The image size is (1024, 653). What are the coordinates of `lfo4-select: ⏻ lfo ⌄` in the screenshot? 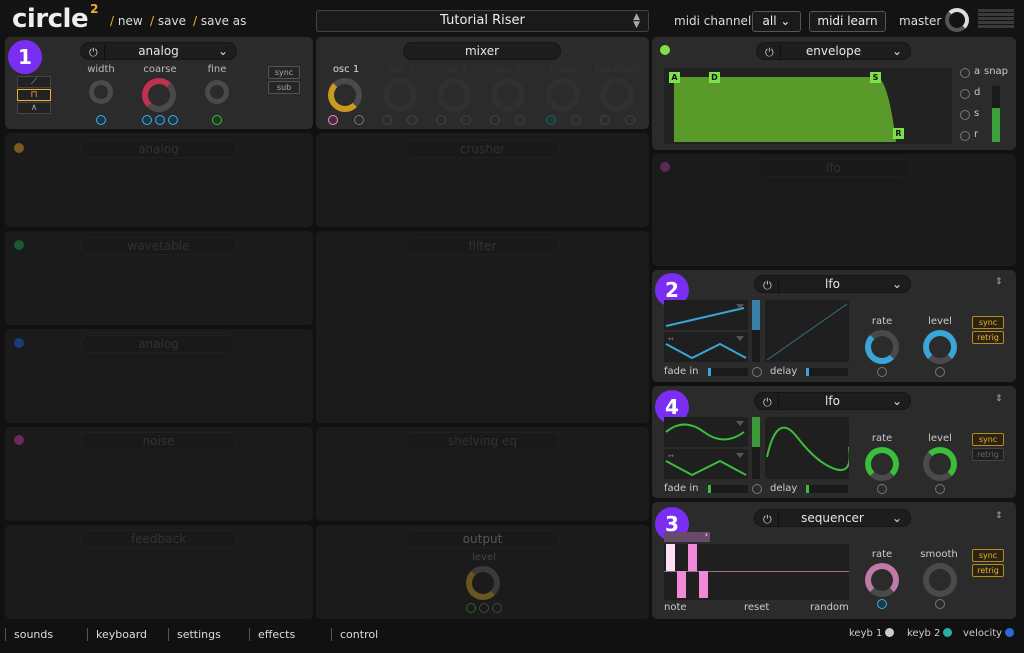 It's located at (832, 401).